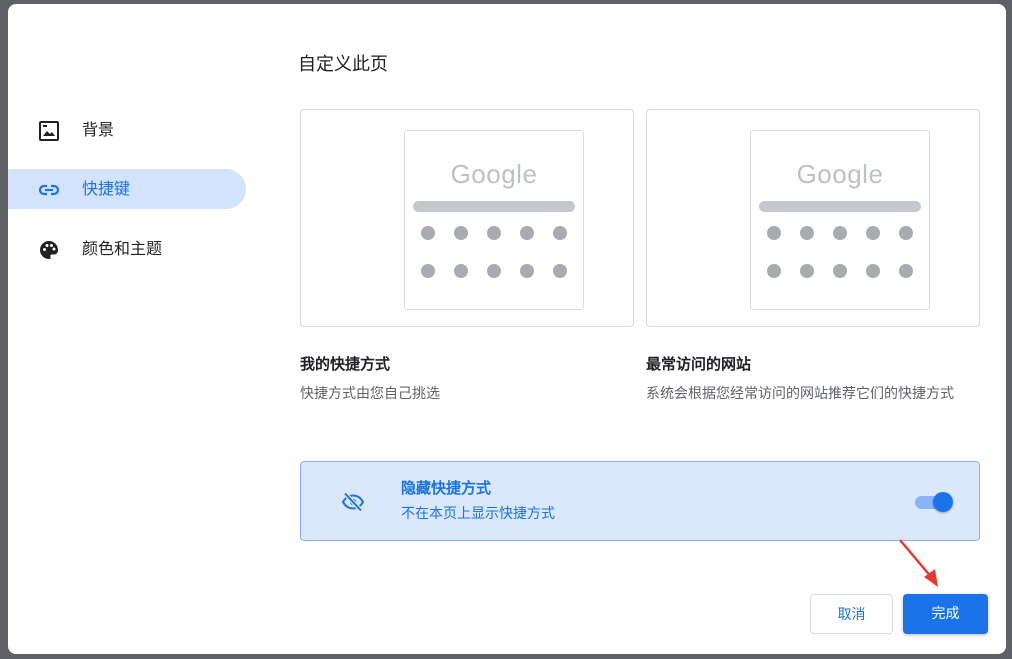 The image size is (1012, 659). What do you see at coordinates (800, 394) in the screenshot?
I see `option-description: 系统会根据您经常访问的网站推荐它们的快捷方式` at bounding box center [800, 394].